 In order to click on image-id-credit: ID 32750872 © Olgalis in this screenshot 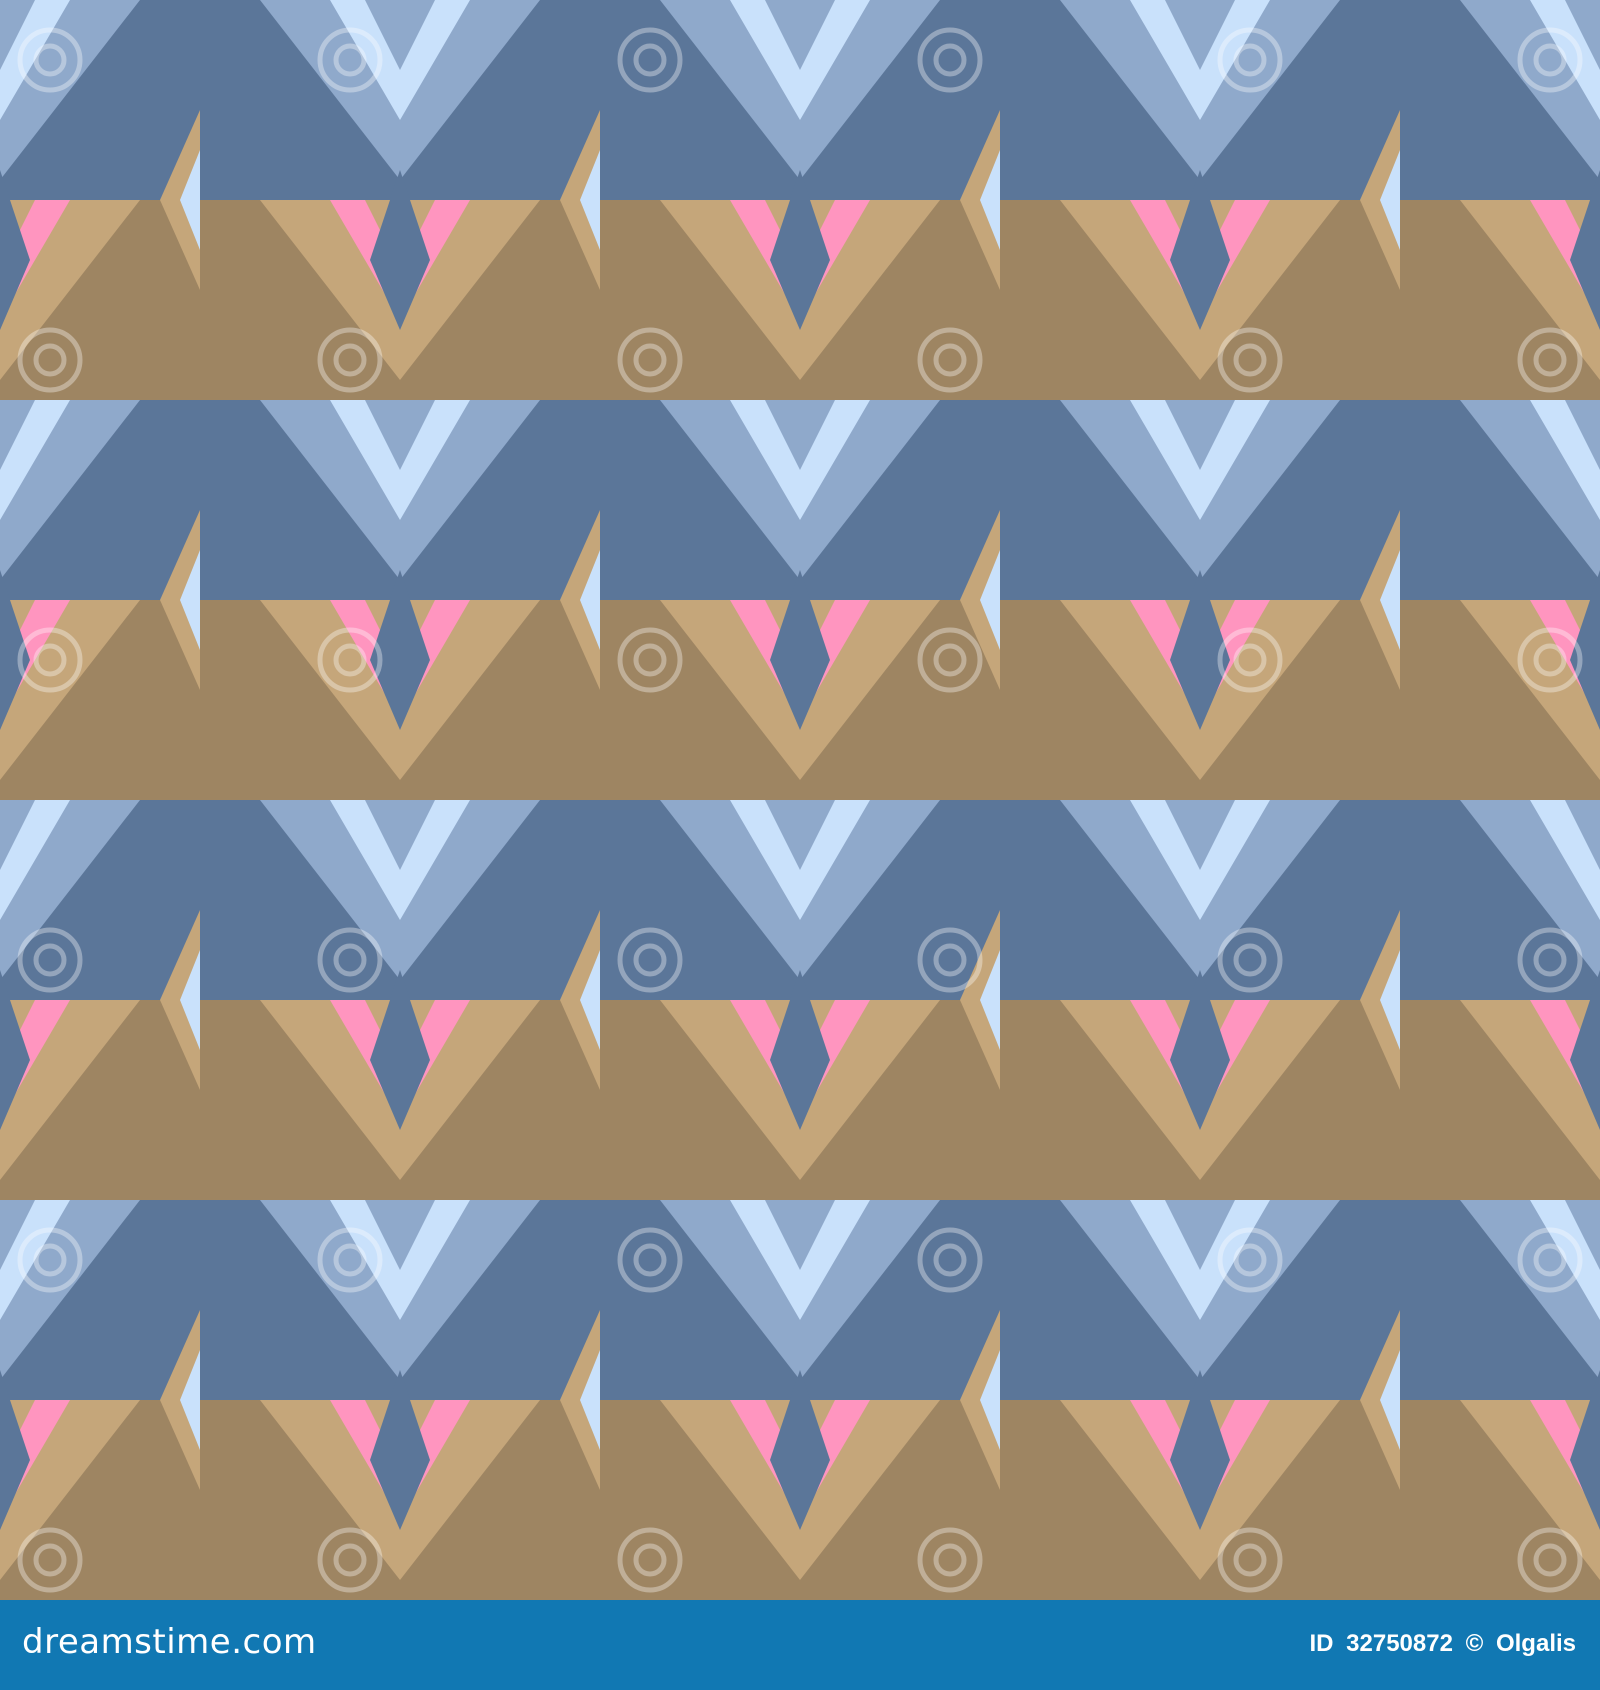, I will do `click(1439, 1644)`.